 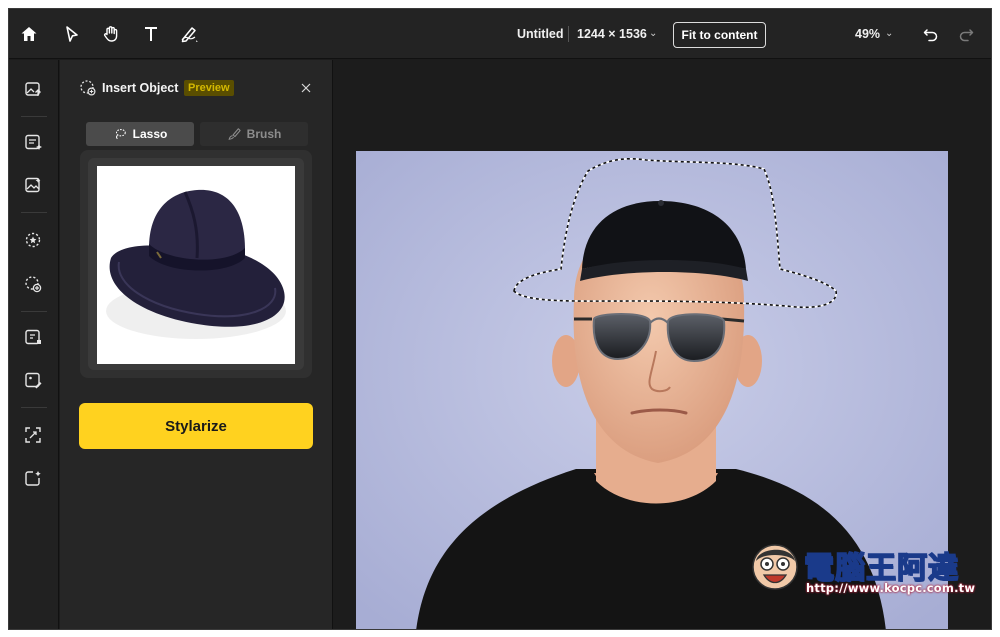 I want to click on watermark-mascot-icon, so click(x=775, y=566).